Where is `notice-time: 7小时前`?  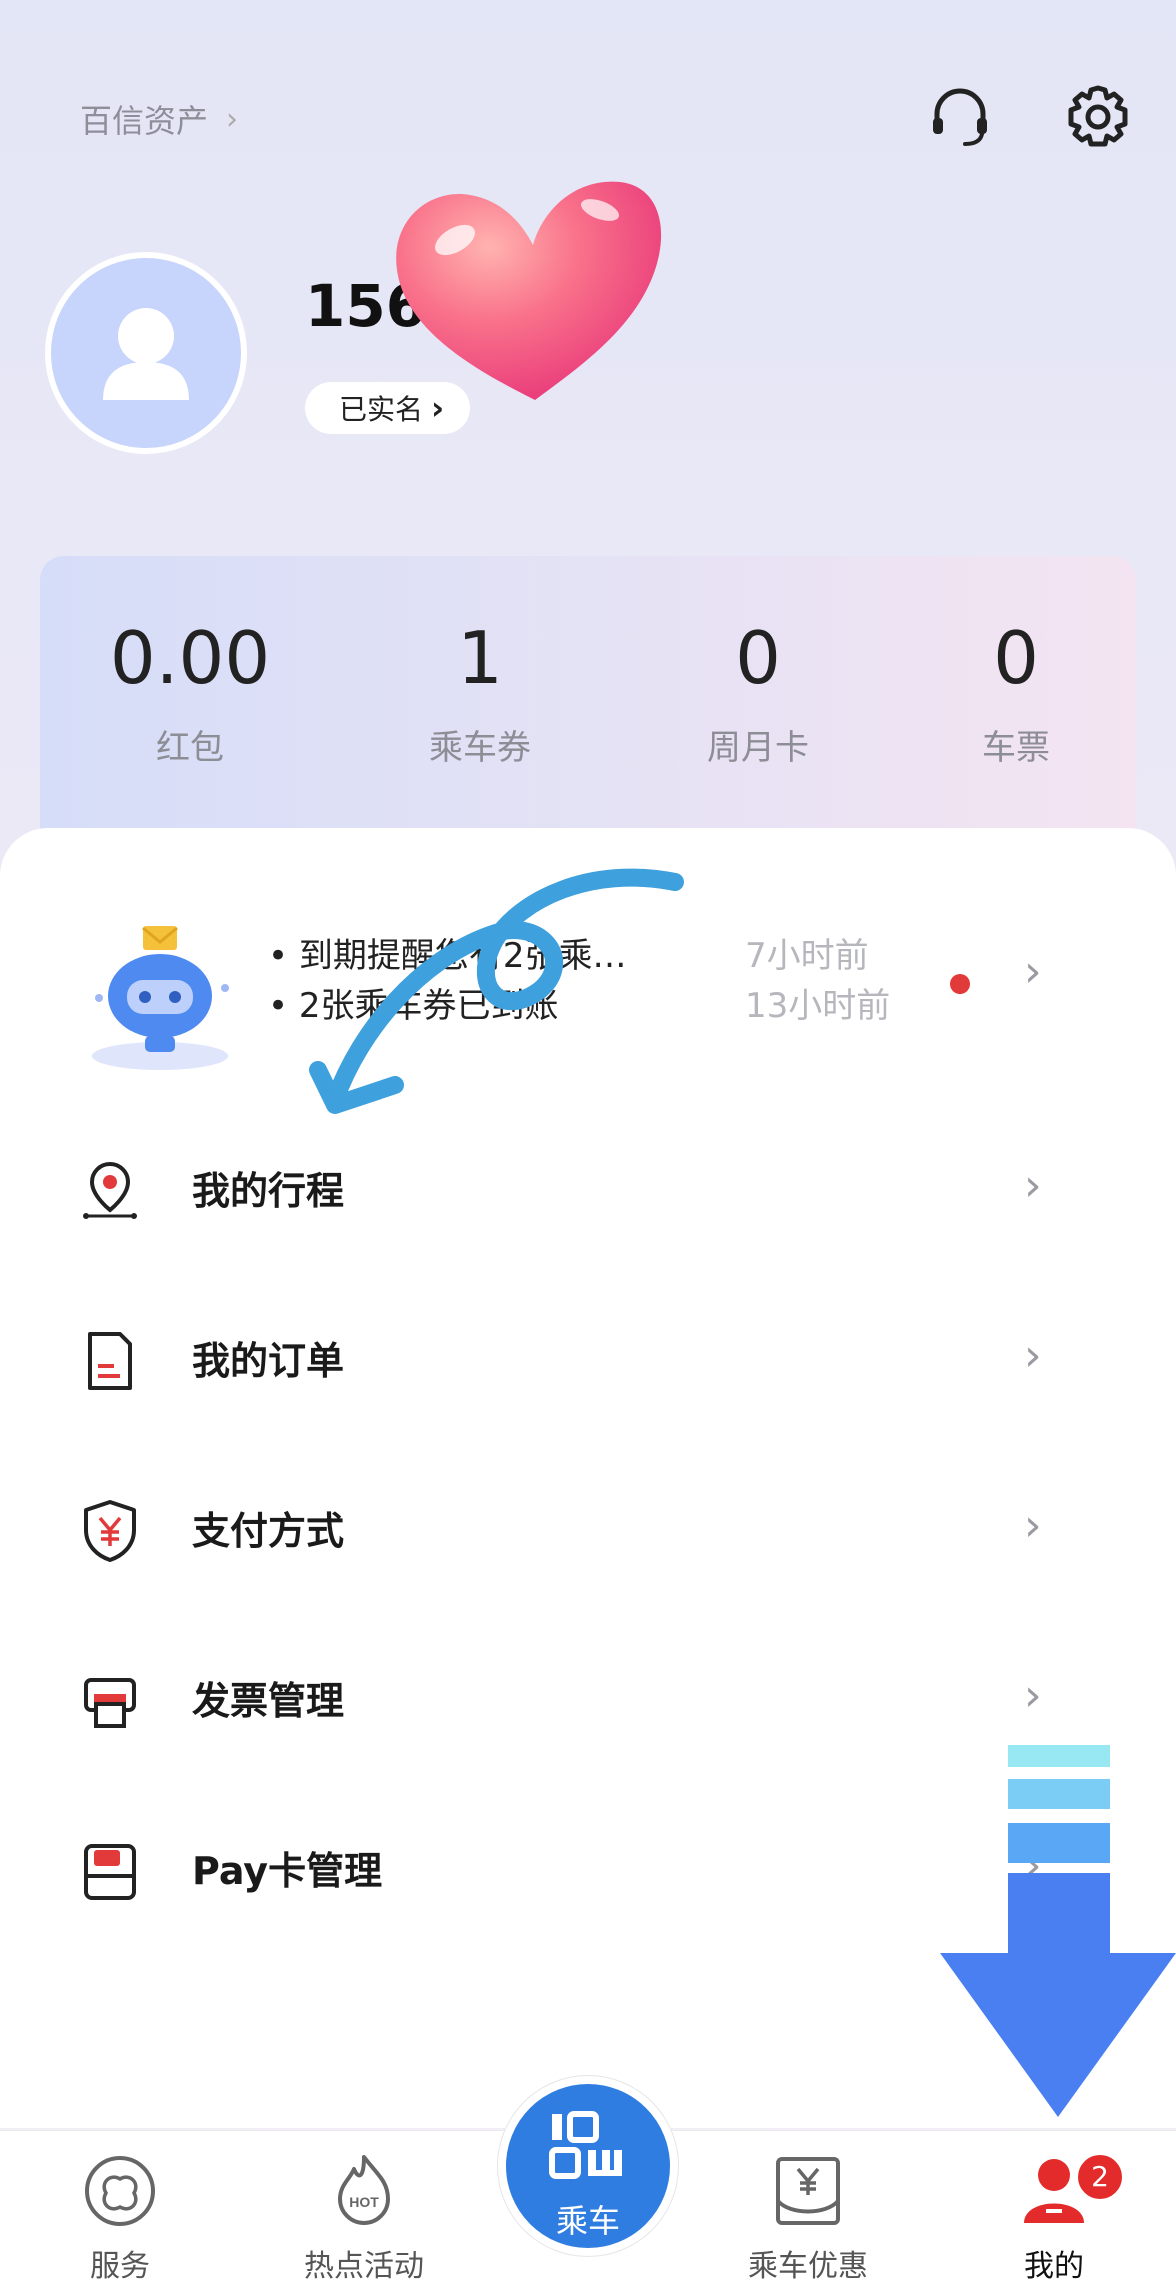 notice-time: 7小时前 is located at coordinates (807, 956).